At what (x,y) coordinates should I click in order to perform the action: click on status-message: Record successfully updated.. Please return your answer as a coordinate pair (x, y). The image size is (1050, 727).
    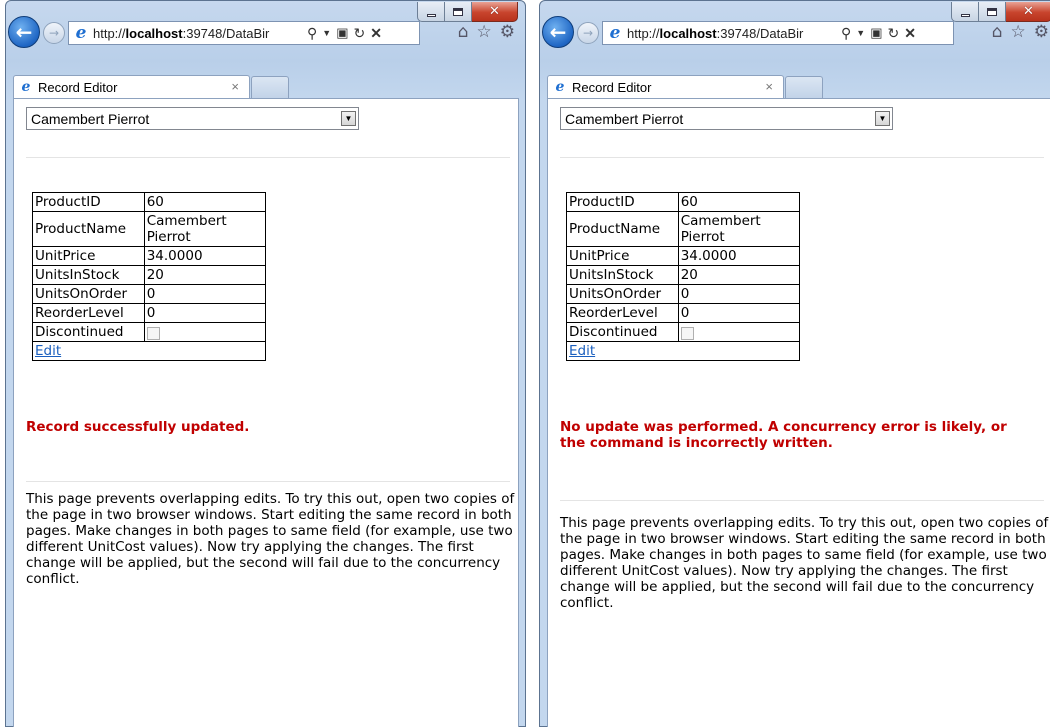
    Looking at the image, I should click on (138, 427).